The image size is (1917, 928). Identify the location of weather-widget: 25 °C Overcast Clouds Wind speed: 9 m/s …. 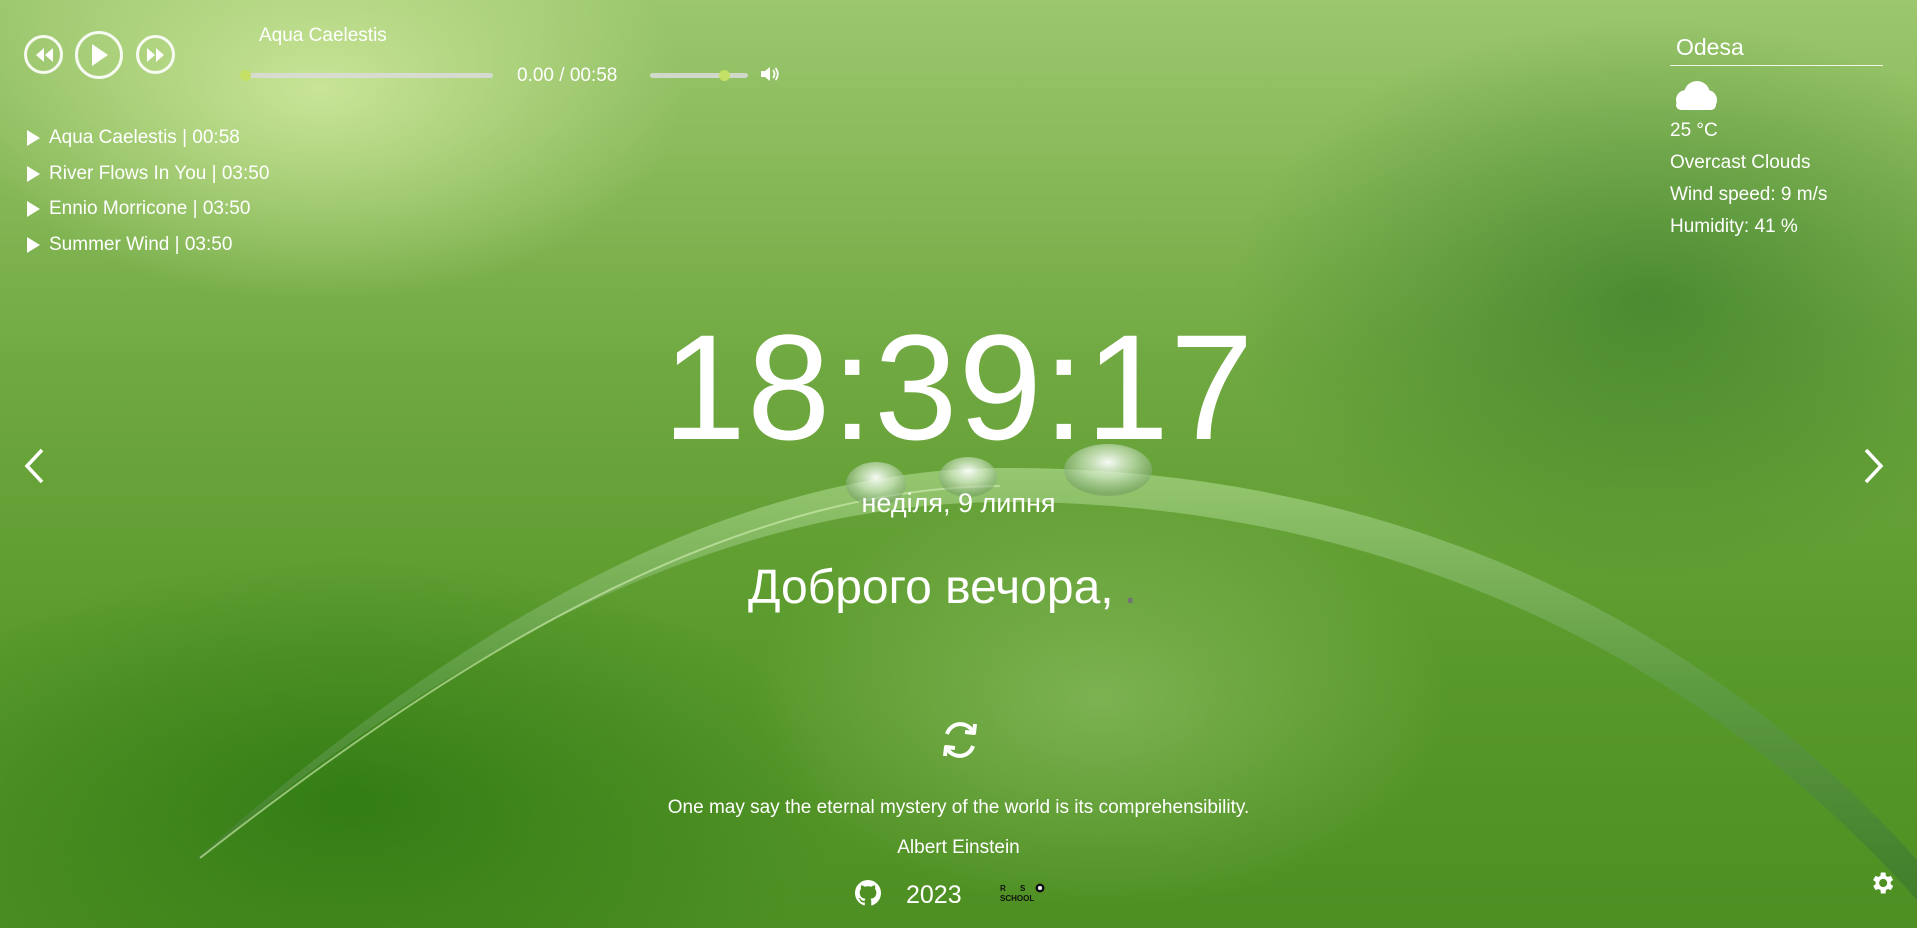
(1776, 139).